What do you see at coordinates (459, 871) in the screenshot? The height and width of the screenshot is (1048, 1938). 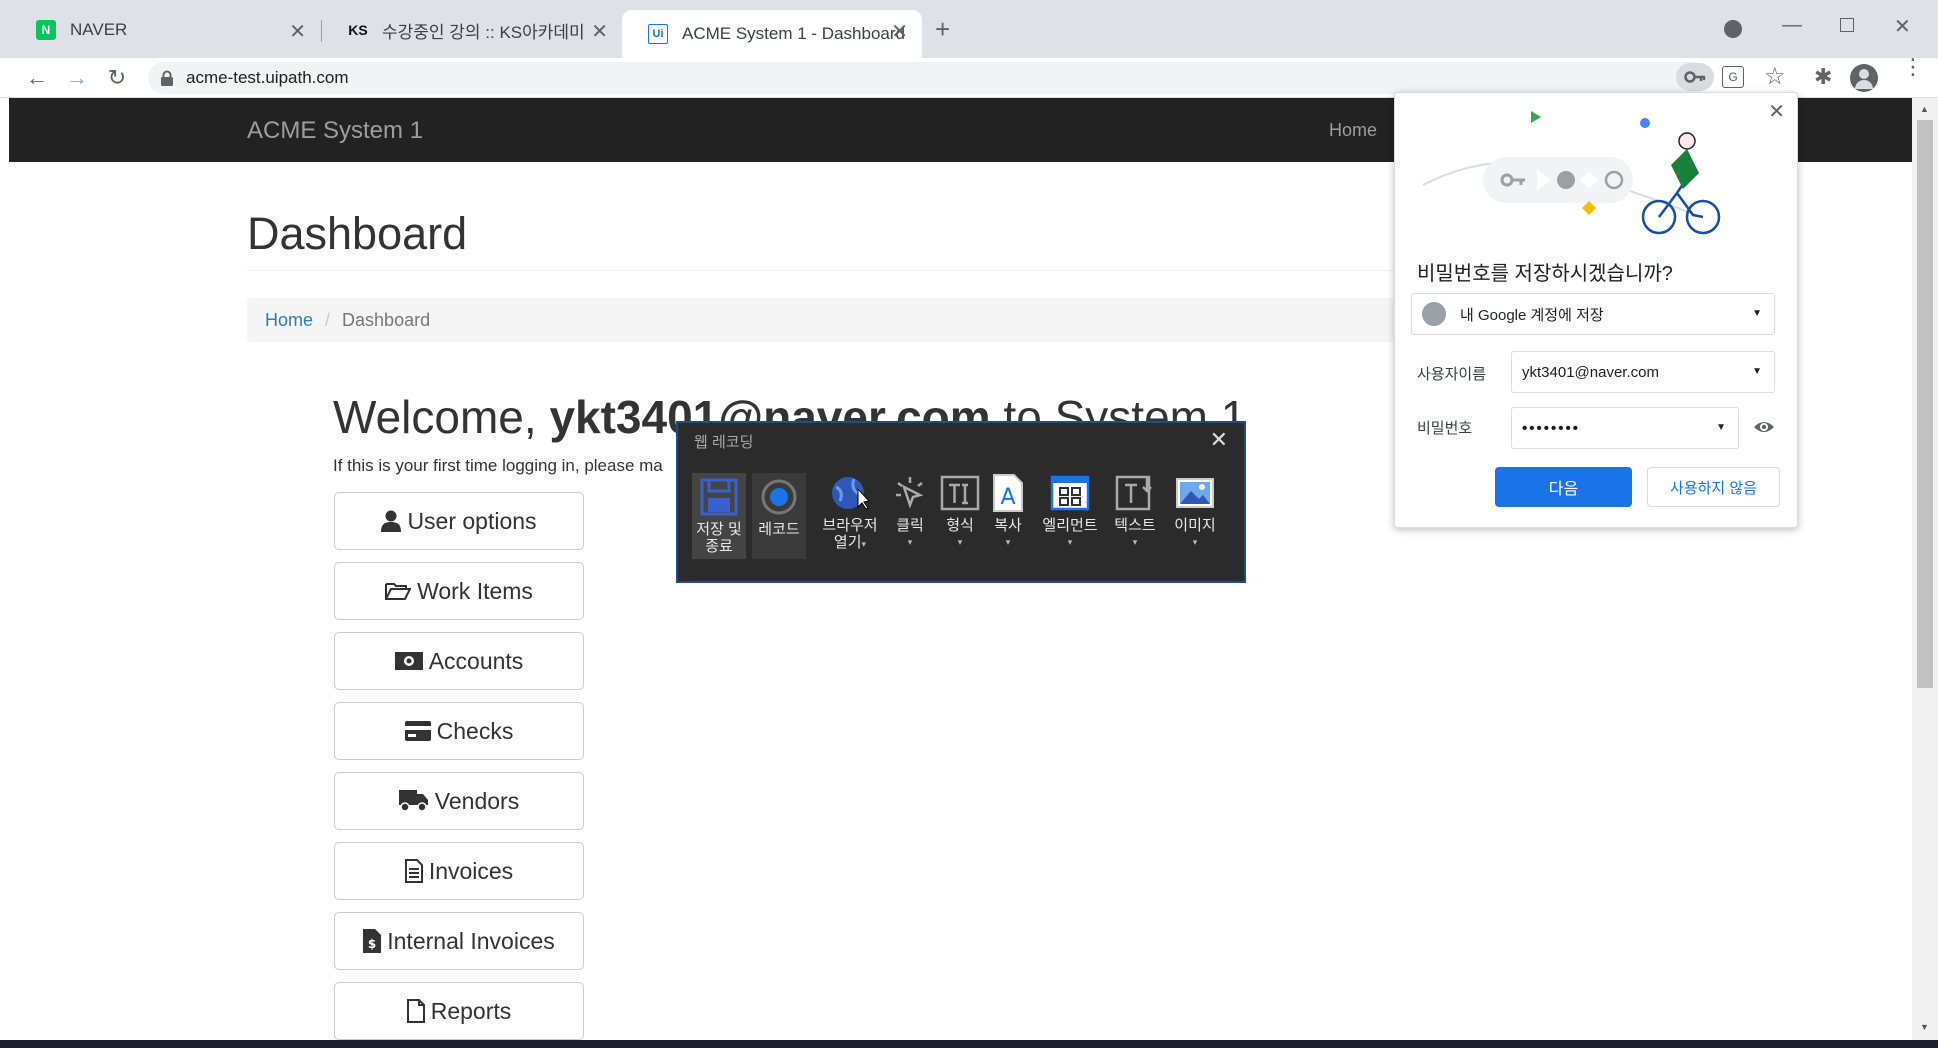 I see `invoices-button: Invoices` at bounding box center [459, 871].